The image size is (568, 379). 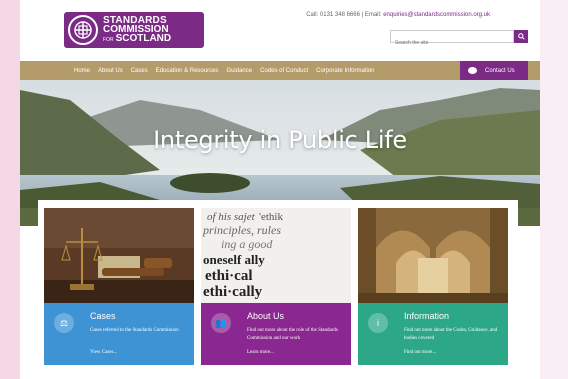 What do you see at coordinates (139, 71) in the screenshot?
I see `nav-item-cases: Cases` at bounding box center [139, 71].